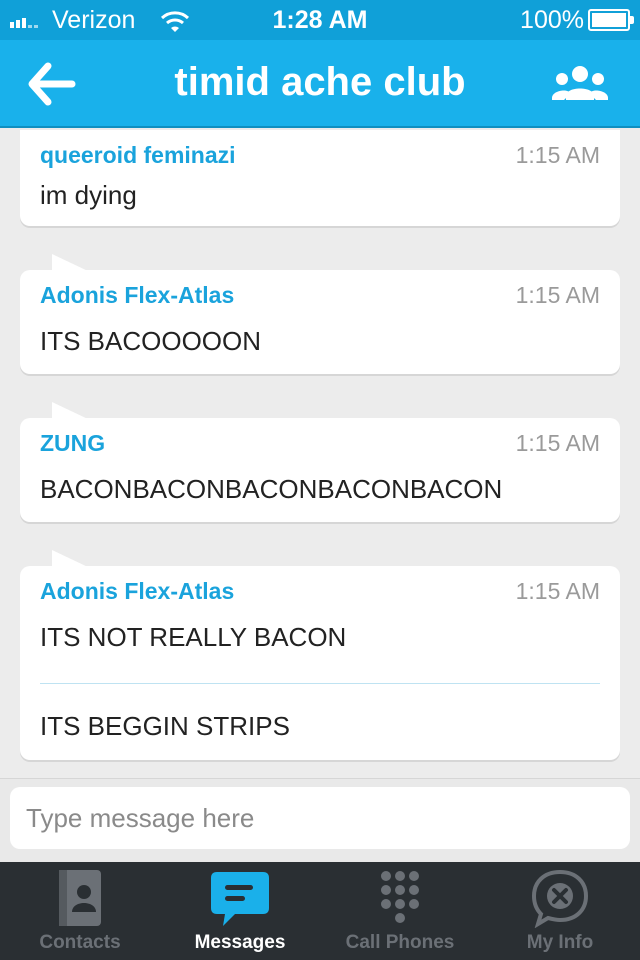 The image size is (640, 960). I want to click on tab-label: Call Phones, so click(400, 942).